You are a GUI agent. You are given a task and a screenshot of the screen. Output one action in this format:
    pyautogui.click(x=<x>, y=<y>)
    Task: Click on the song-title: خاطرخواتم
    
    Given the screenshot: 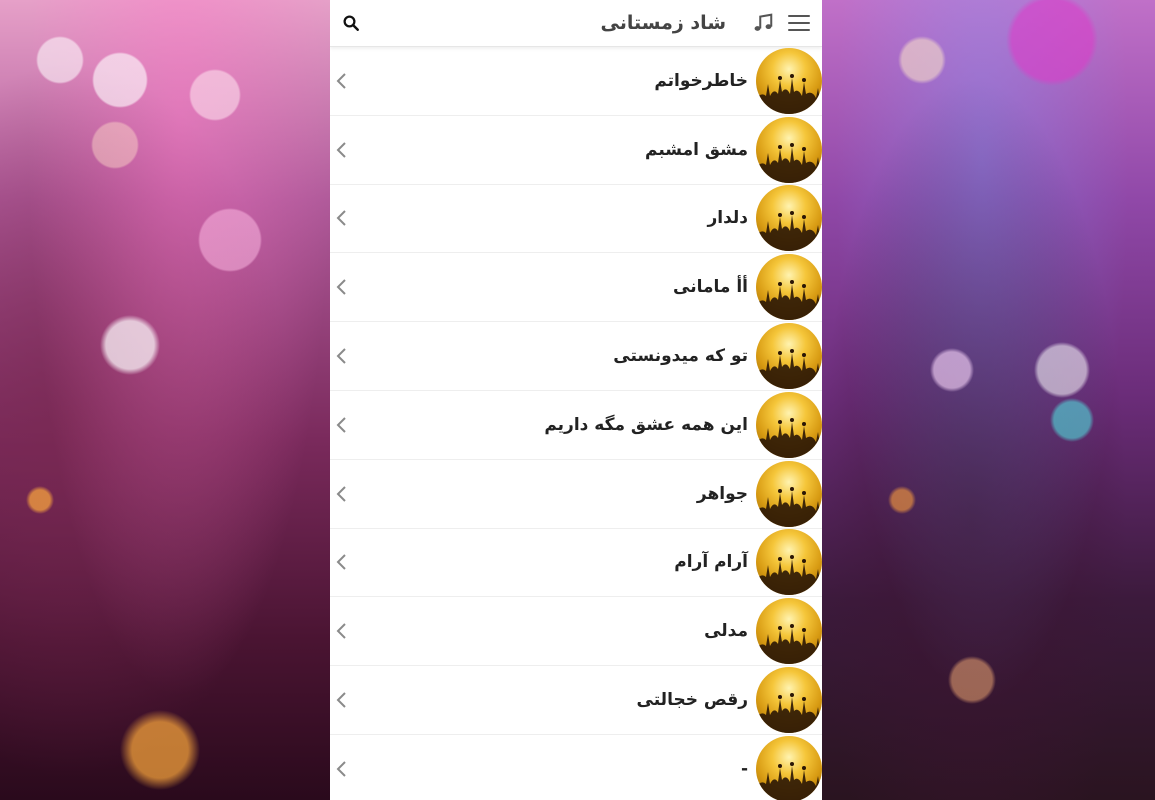 What is the action you would take?
    pyautogui.click(x=701, y=80)
    